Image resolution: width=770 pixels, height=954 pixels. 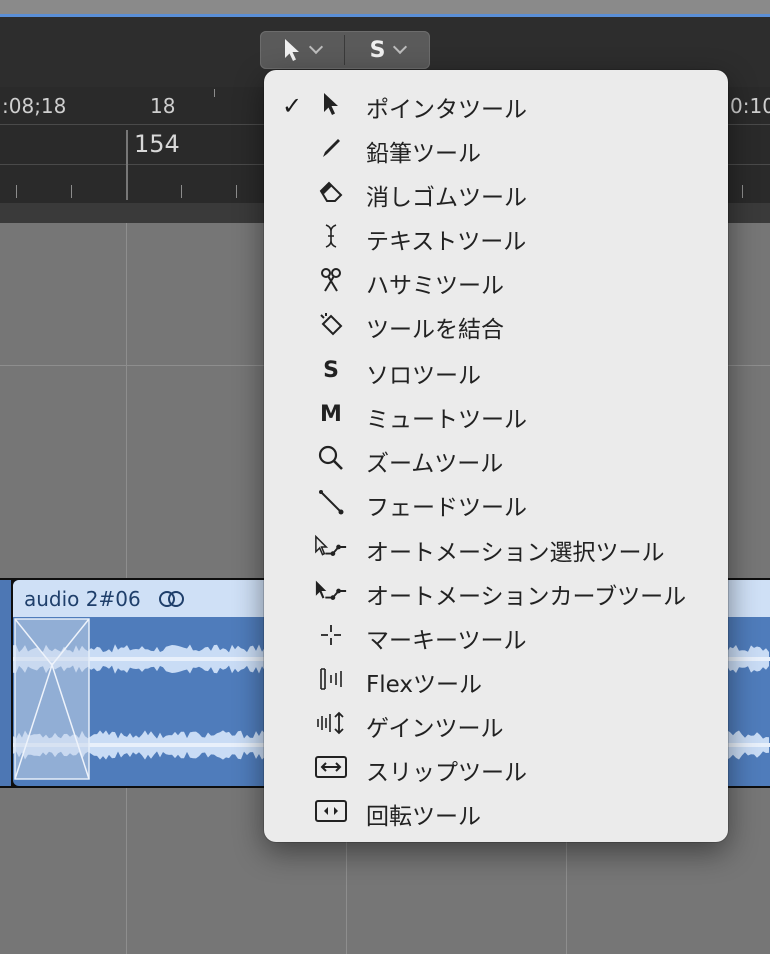 I want to click on menu-item-label: ソロツール, so click(x=423, y=376).